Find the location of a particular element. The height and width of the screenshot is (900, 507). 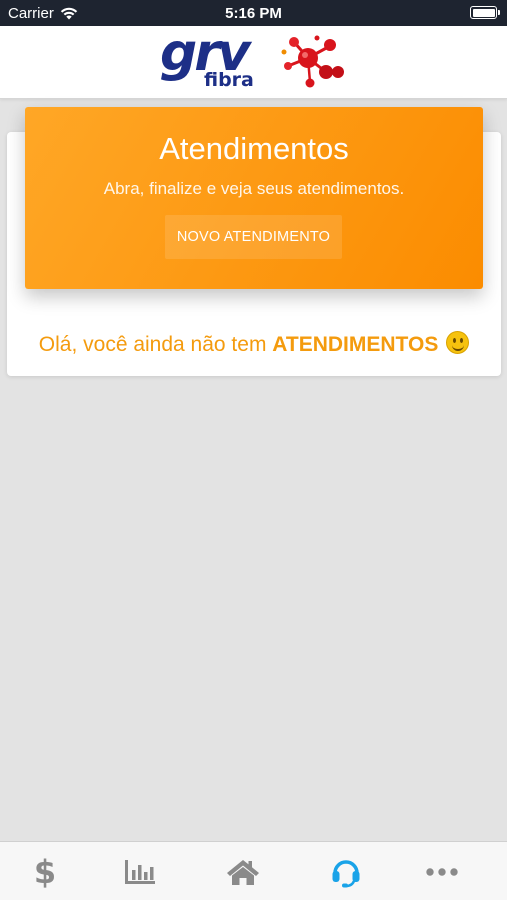

tab-atendimentos is located at coordinates (346, 871).